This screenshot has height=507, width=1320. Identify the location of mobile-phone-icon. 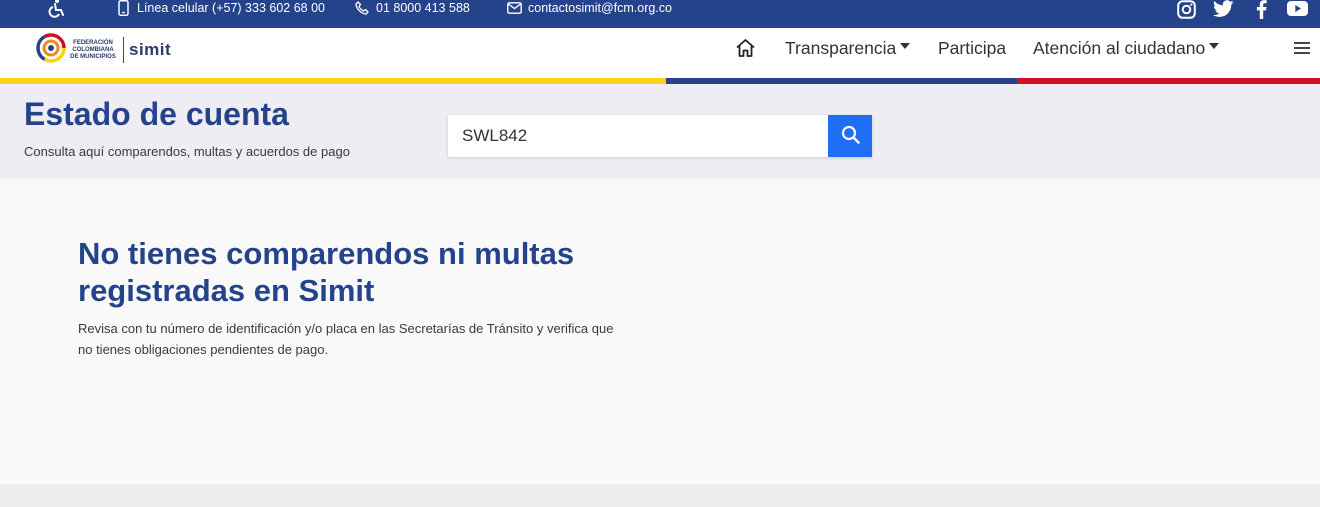
(123, 8).